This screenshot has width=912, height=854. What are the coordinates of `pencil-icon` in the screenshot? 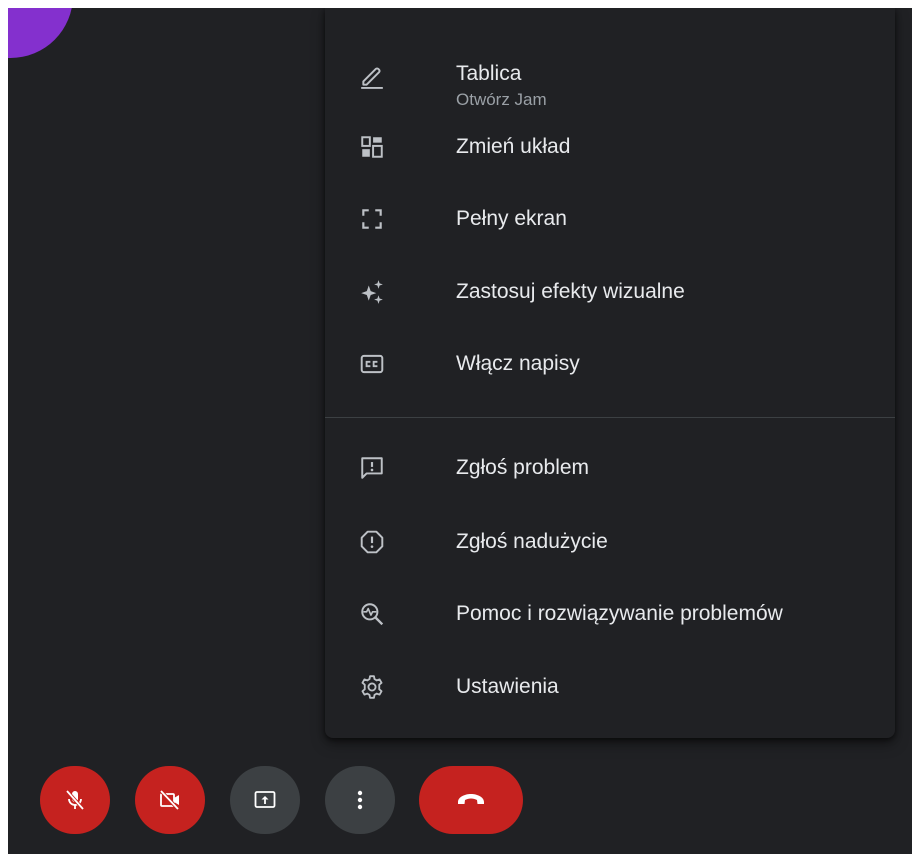 It's located at (372, 76).